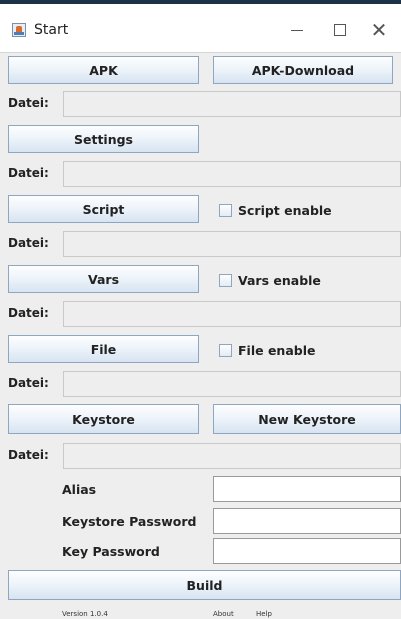 The width and height of the screenshot is (401, 619). Describe the element at coordinates (232, 384) in the screenshot. I see `file-file-field` at that location.